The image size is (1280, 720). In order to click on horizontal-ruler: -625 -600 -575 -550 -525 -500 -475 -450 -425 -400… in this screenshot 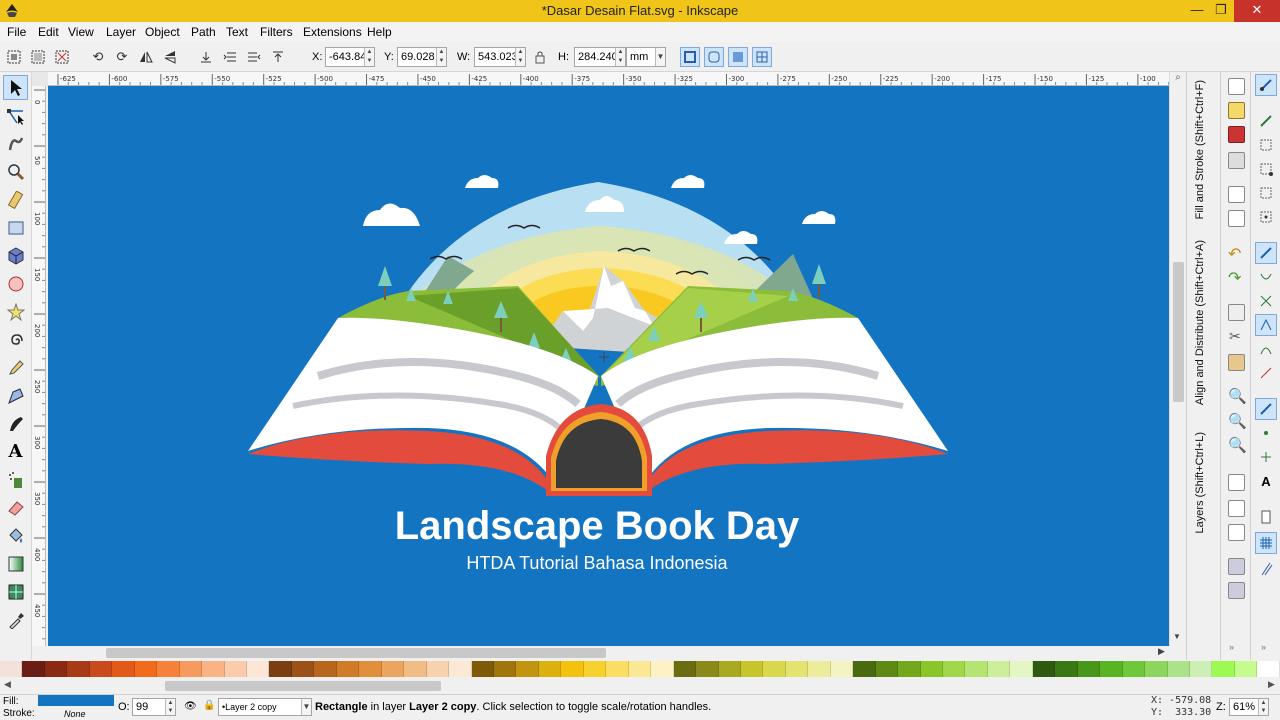, I will do `click(608, 79)`.